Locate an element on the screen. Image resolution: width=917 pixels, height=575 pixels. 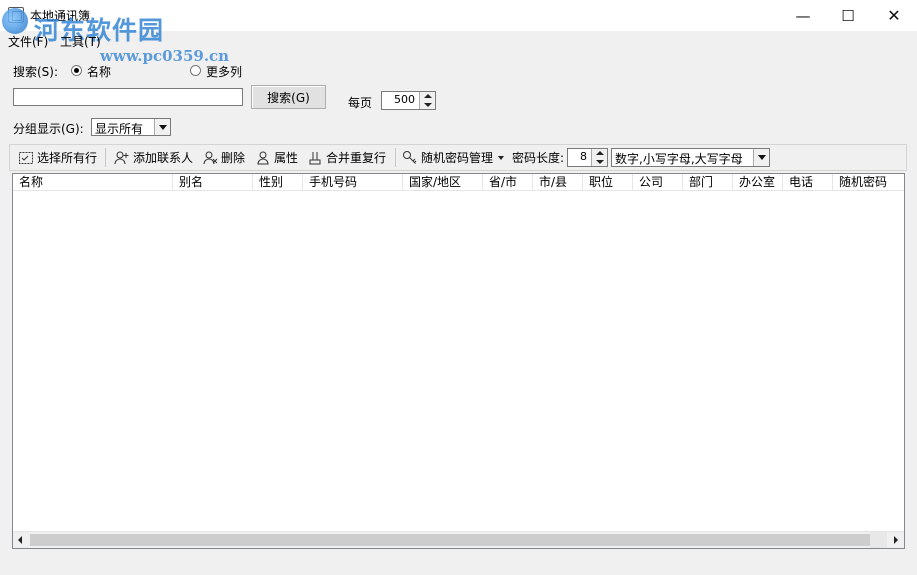
scrollbar-thumb is located at coordinates (450, 540).